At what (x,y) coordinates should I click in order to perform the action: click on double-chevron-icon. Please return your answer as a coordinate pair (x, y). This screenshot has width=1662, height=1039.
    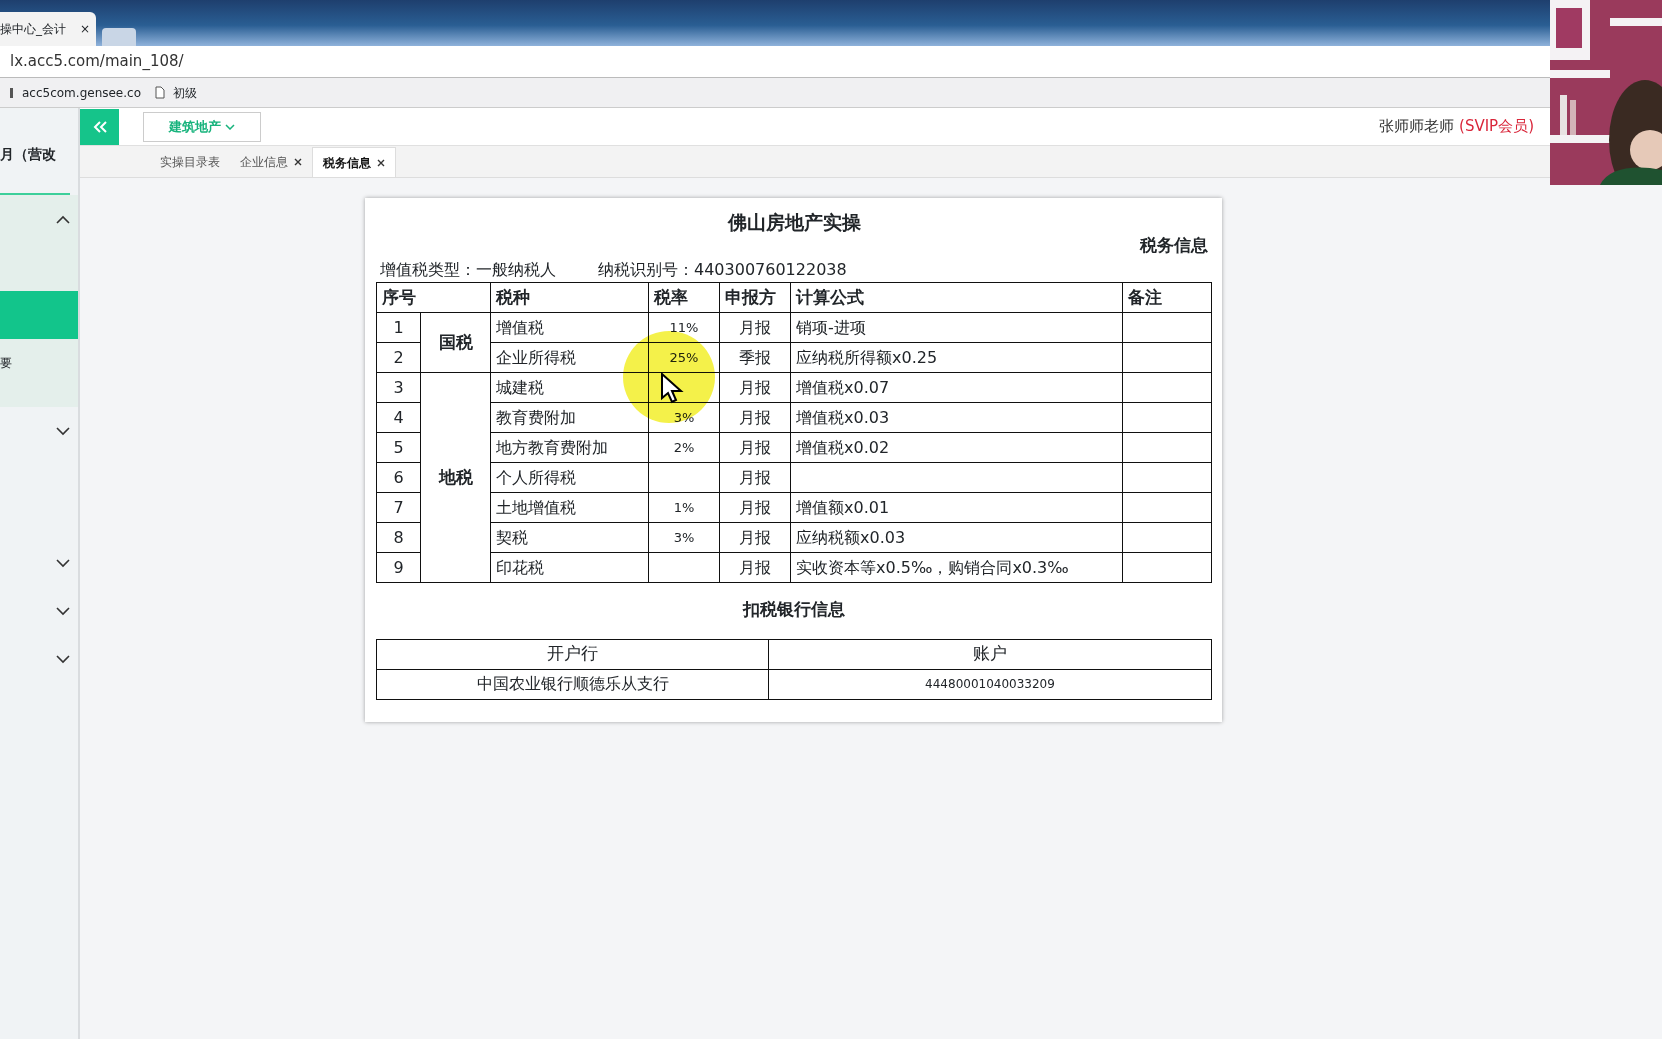
    Looking at the image, I should click on (99, 126).